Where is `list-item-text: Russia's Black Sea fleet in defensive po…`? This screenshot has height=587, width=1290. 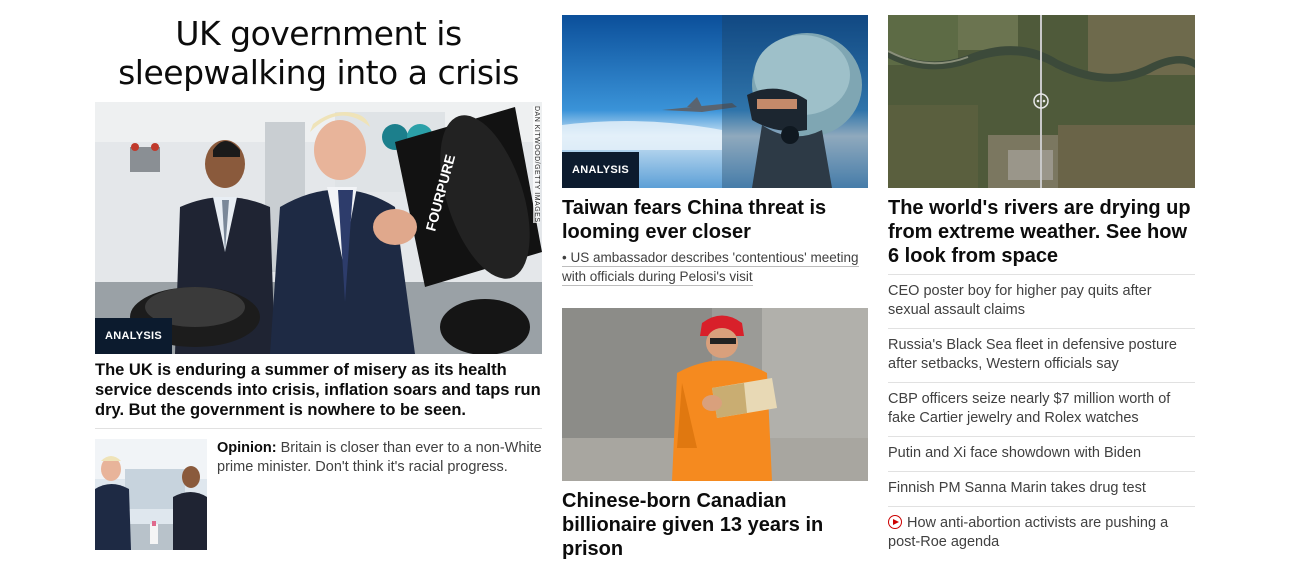
list-item-text: Russia's Black Sea fleet in defensive po… is located at coordinates (1032, 354).